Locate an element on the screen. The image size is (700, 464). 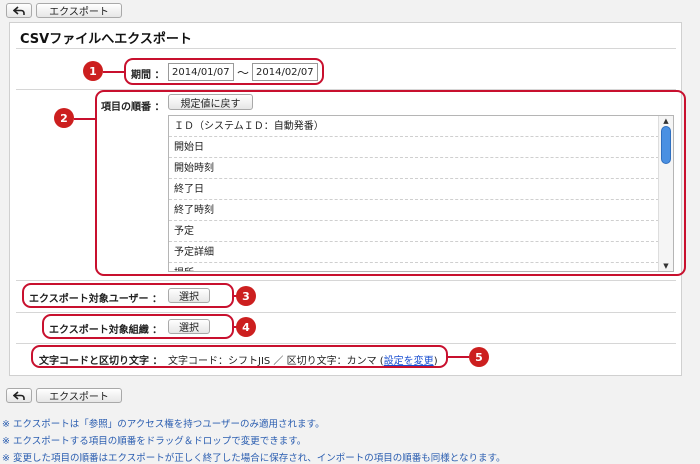
callout-badge-2: 2 is located at coordinates (64, 118).